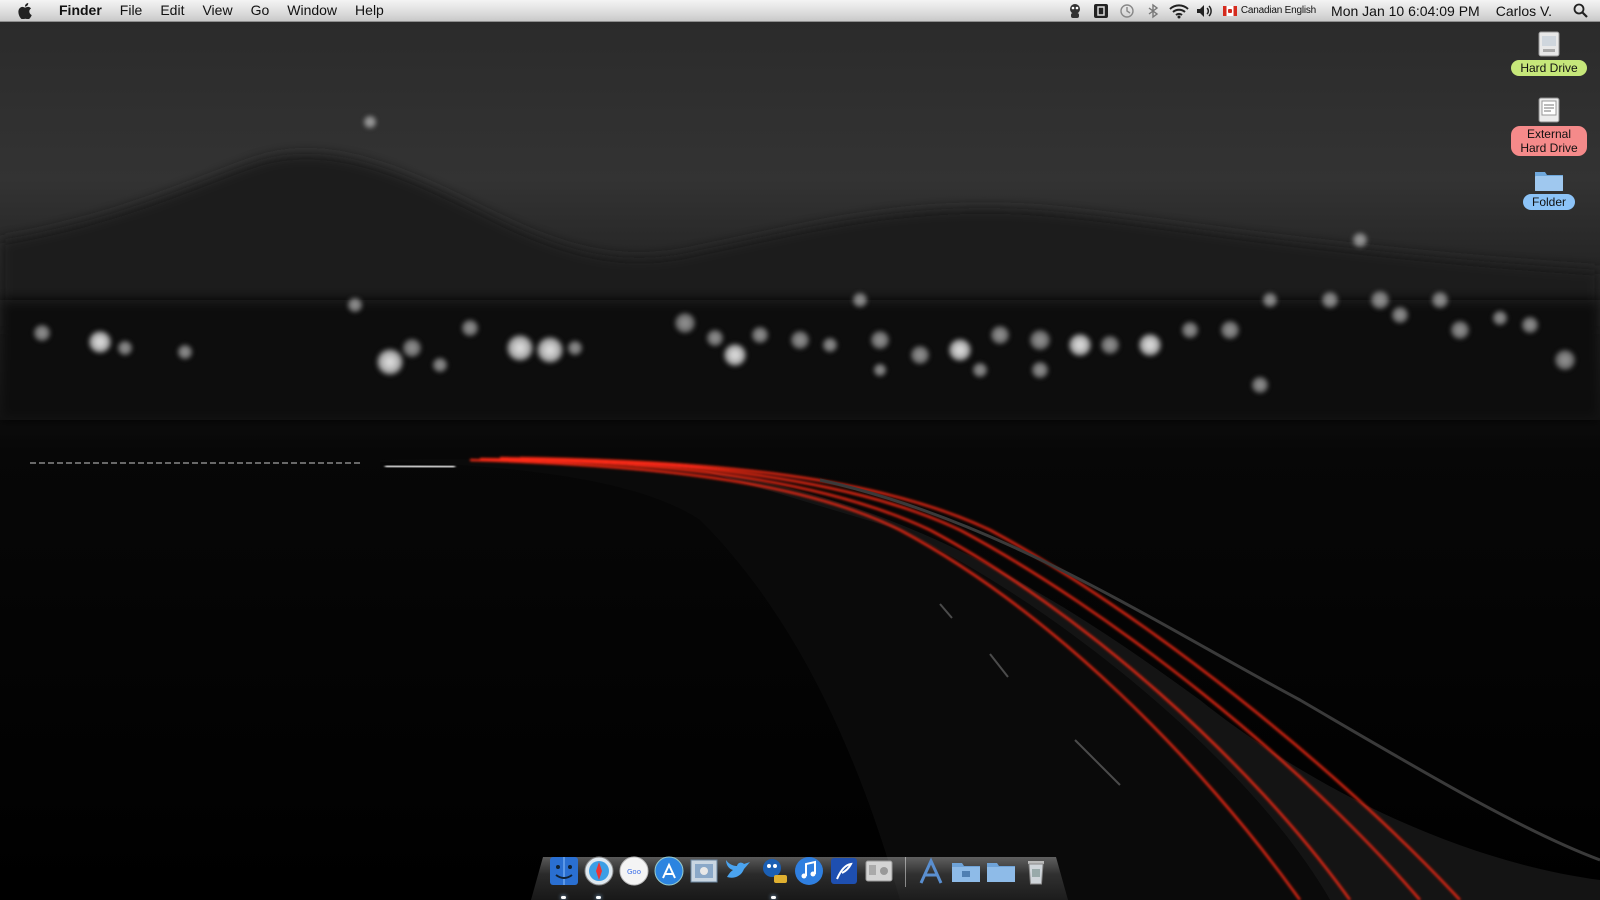 This screenshot has height=900, width=1600. Describe the element at coordinates (1035, 870) in the screenshot. I see `trash-icon` at that location.